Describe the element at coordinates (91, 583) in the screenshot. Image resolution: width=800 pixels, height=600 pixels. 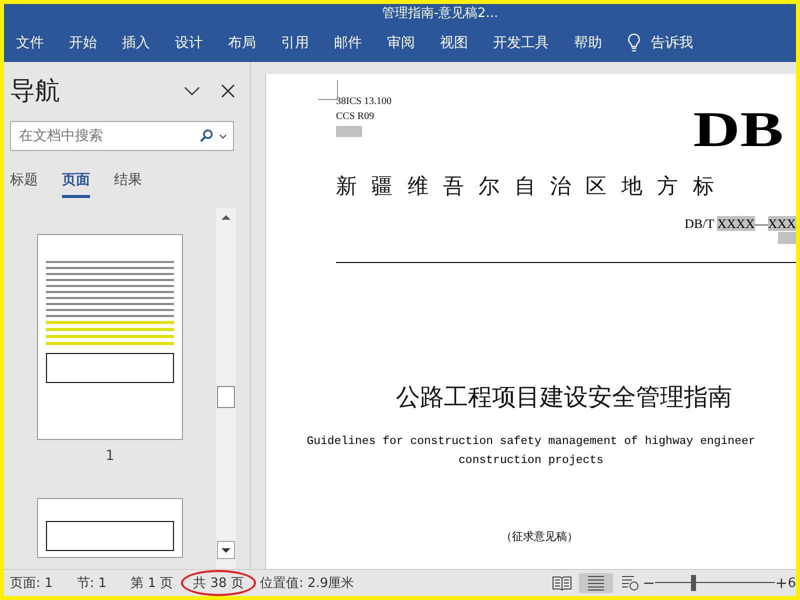
I see `status-text: 节: 1` at that location.